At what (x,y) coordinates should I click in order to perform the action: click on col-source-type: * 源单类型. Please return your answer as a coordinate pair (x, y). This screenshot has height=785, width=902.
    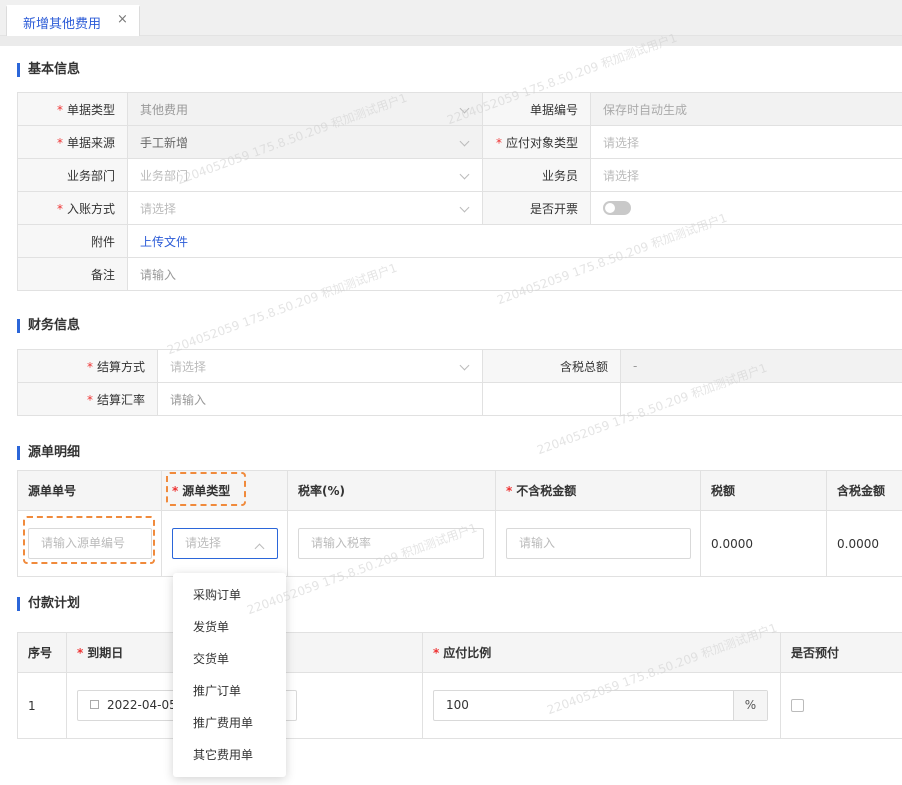
    Looking at the image, I should click on (224, 490).